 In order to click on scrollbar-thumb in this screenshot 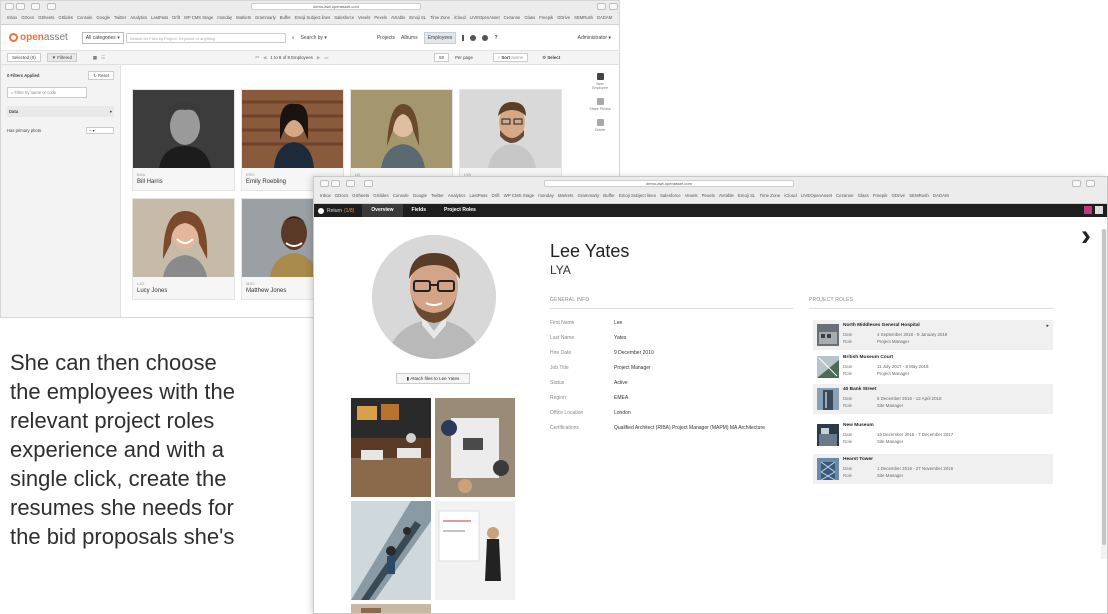, I will do `click(1104, 387)`.